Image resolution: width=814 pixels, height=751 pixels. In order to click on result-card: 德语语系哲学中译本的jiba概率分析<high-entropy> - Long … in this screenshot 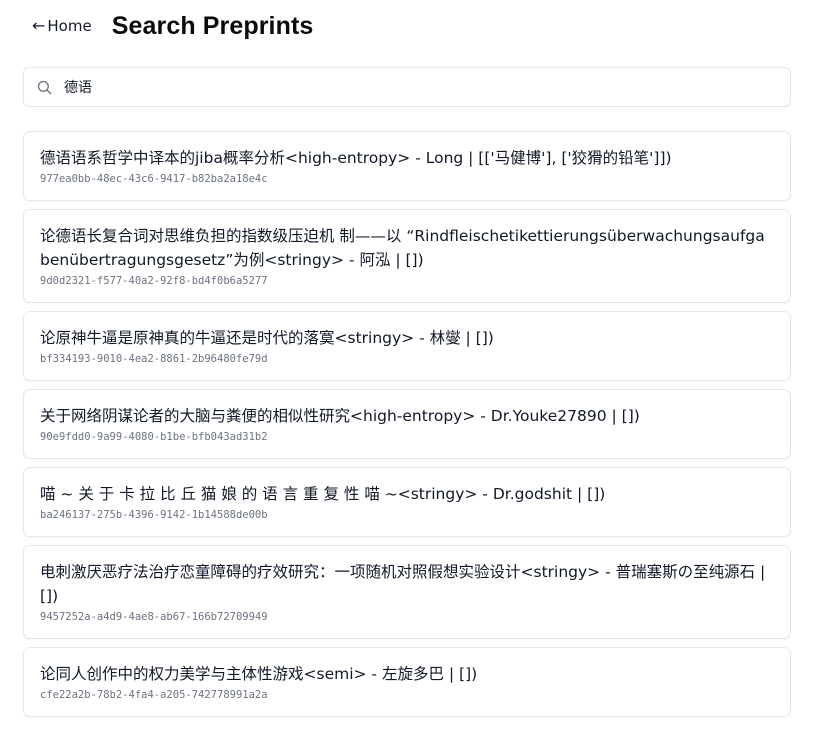, I will do `click(407, 166)`.